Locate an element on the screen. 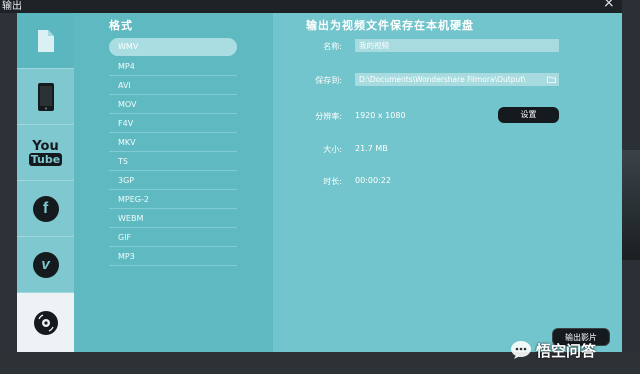 This screenshot has width=640, height=374. chat-bubble-icon is located at coordinates (521, 350).